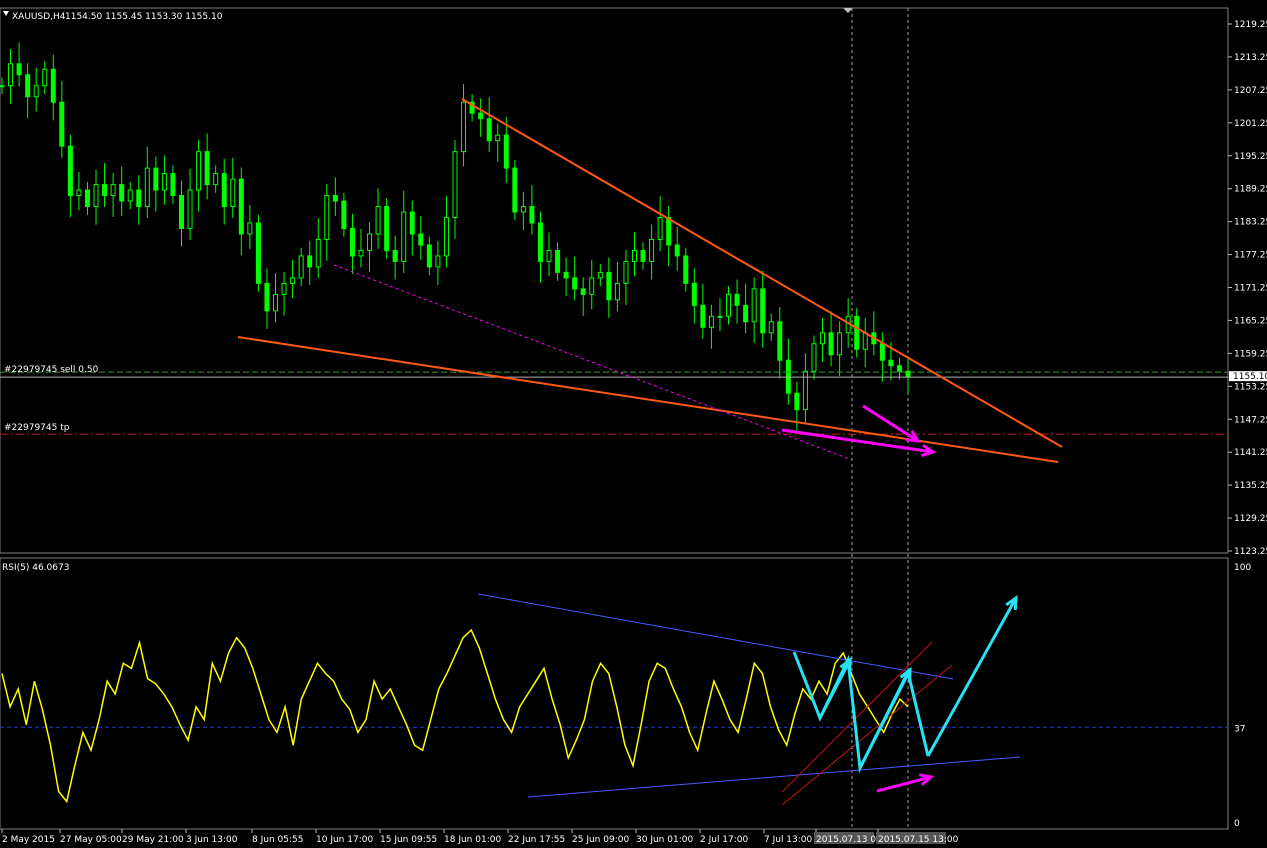 Image resolution: width=1267 pixels, height=848 pixels. What do you see at coordinates (859, 443) in the screenshot?
I see `magenta-arrow` at bounding box center [859, 443].